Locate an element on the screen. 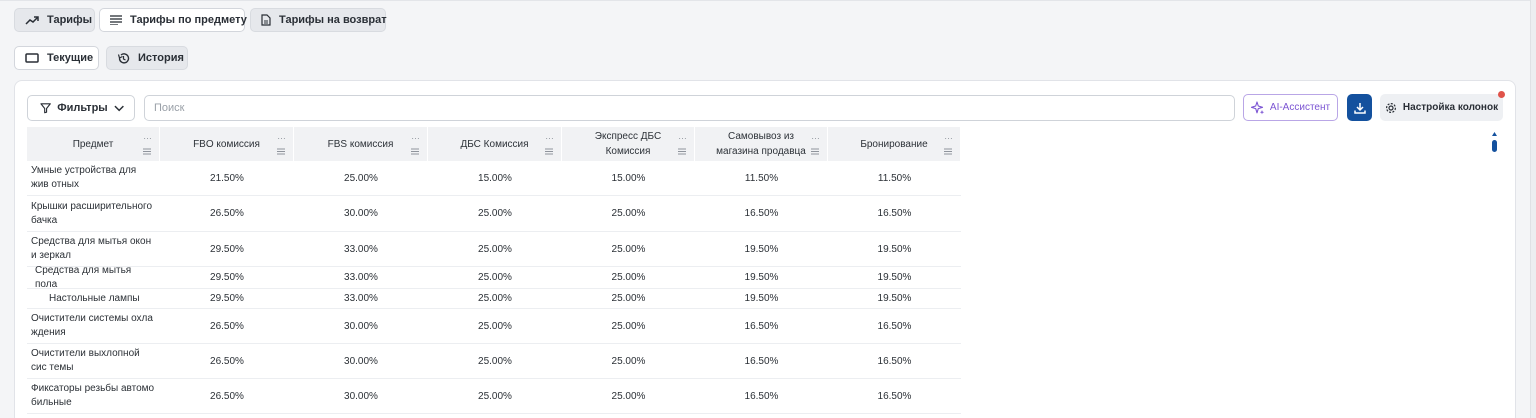 Image resolution: width=1536 pixels, height=418 pixels. tab-tariffs: Тарифы is located at coordinates (54, 20).